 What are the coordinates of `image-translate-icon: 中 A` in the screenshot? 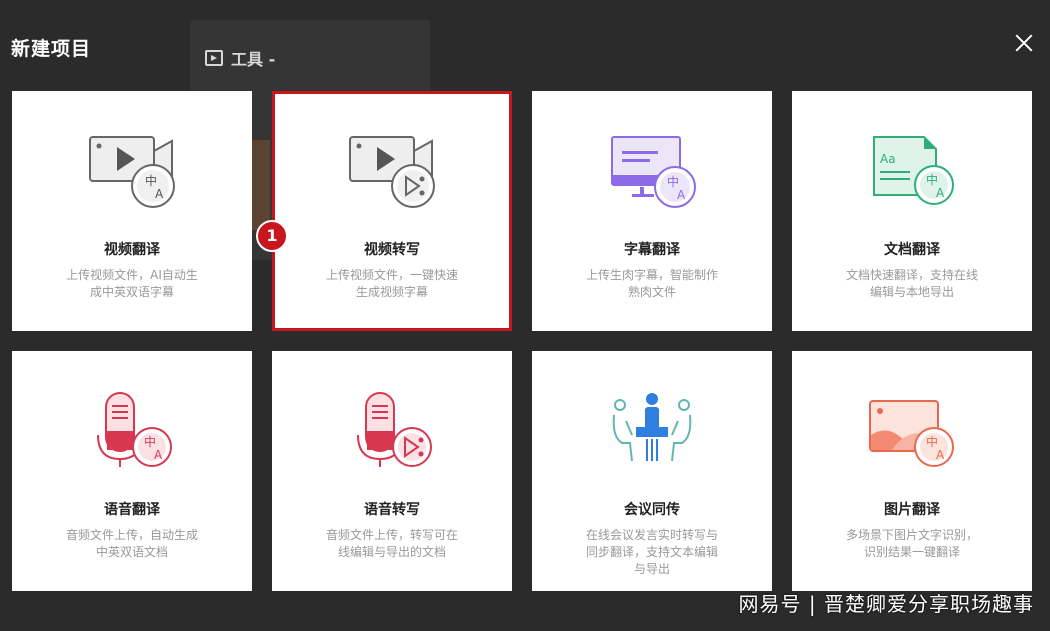 It's located at (911, 433).